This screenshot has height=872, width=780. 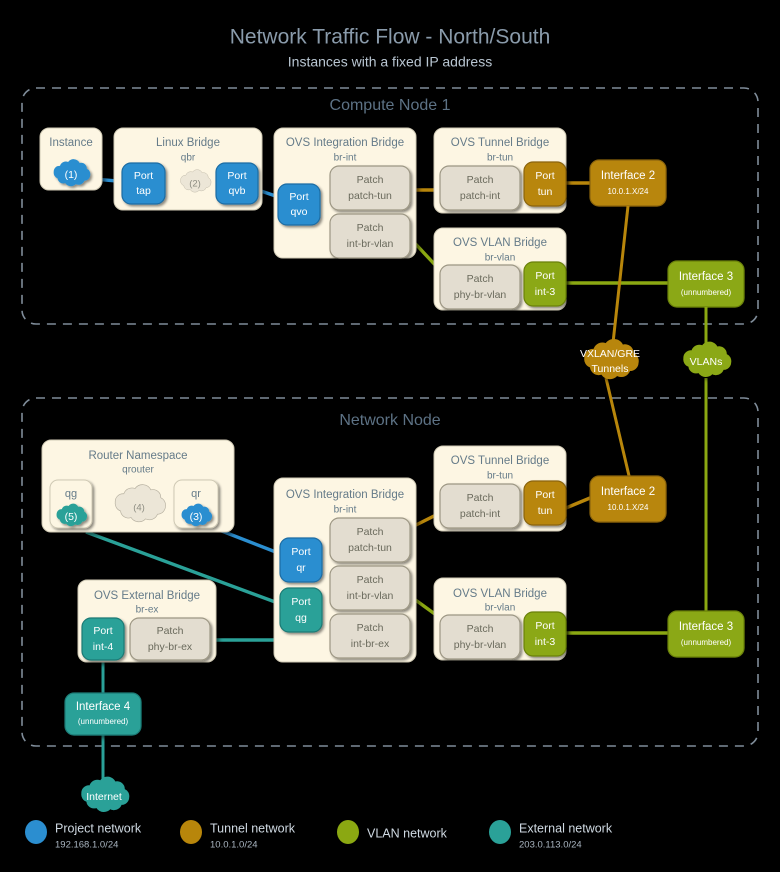 What do you see at coordinates (83, 835) in the screenshot?
I see `legend-item-0: Project network 192.168.1.0/24` at bounding box center [83, 835].